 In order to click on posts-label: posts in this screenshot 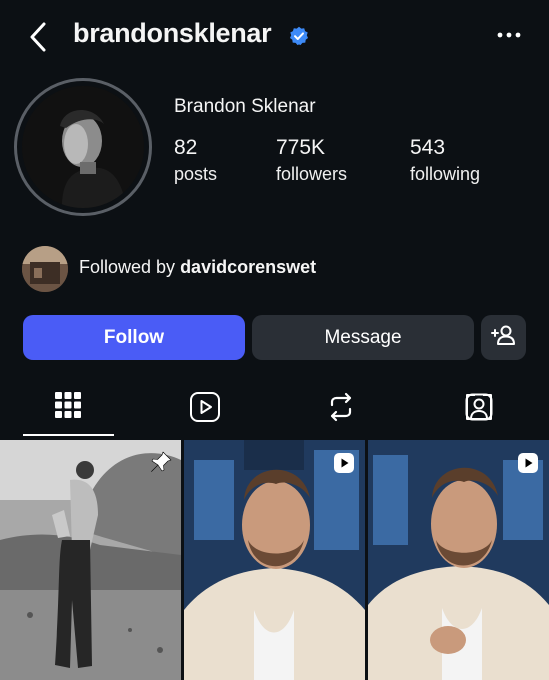, I will do `click(196, 174)`.